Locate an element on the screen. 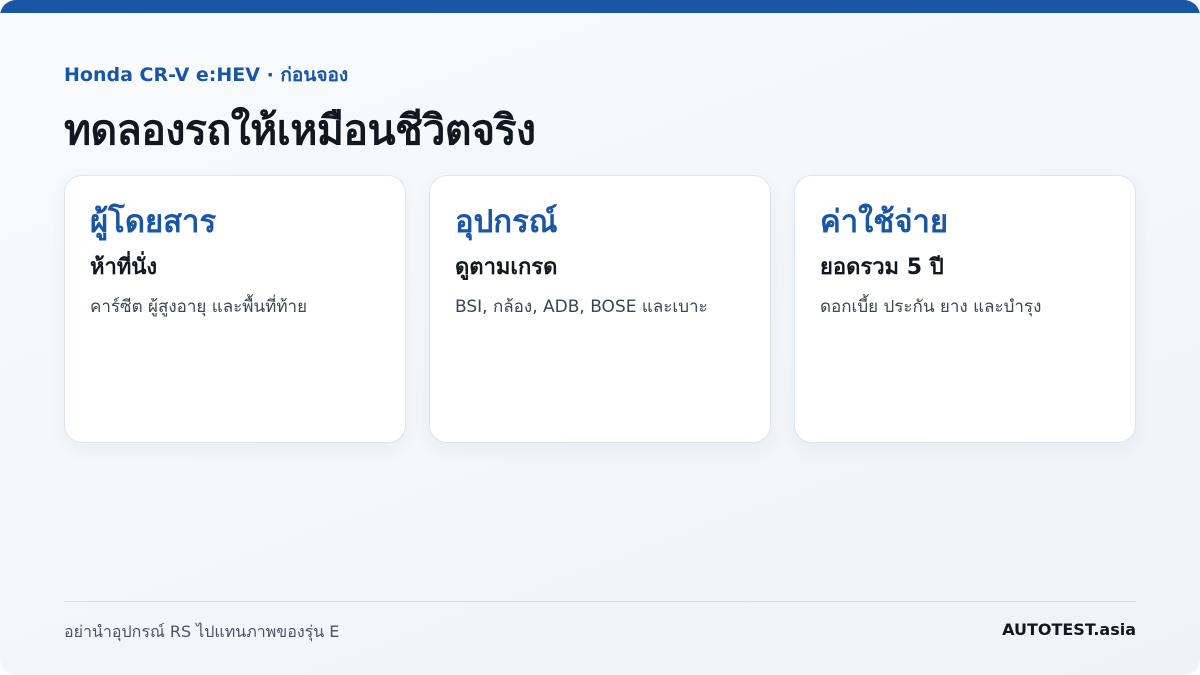 The image size is (1200, 675). footer-divider is located at coordinates (600, 601).